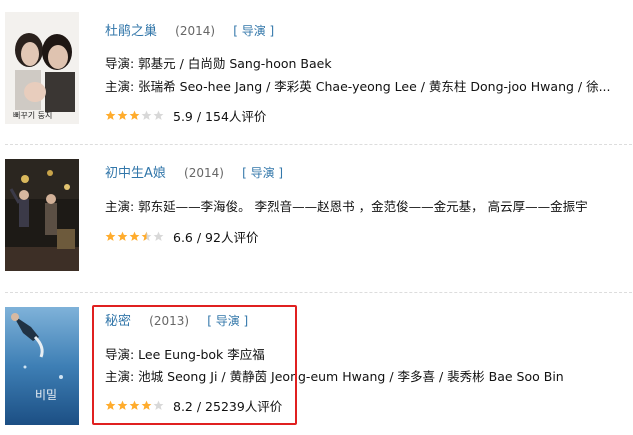  I want to click on movie-poster-3: 비밀, so click(42, 366).